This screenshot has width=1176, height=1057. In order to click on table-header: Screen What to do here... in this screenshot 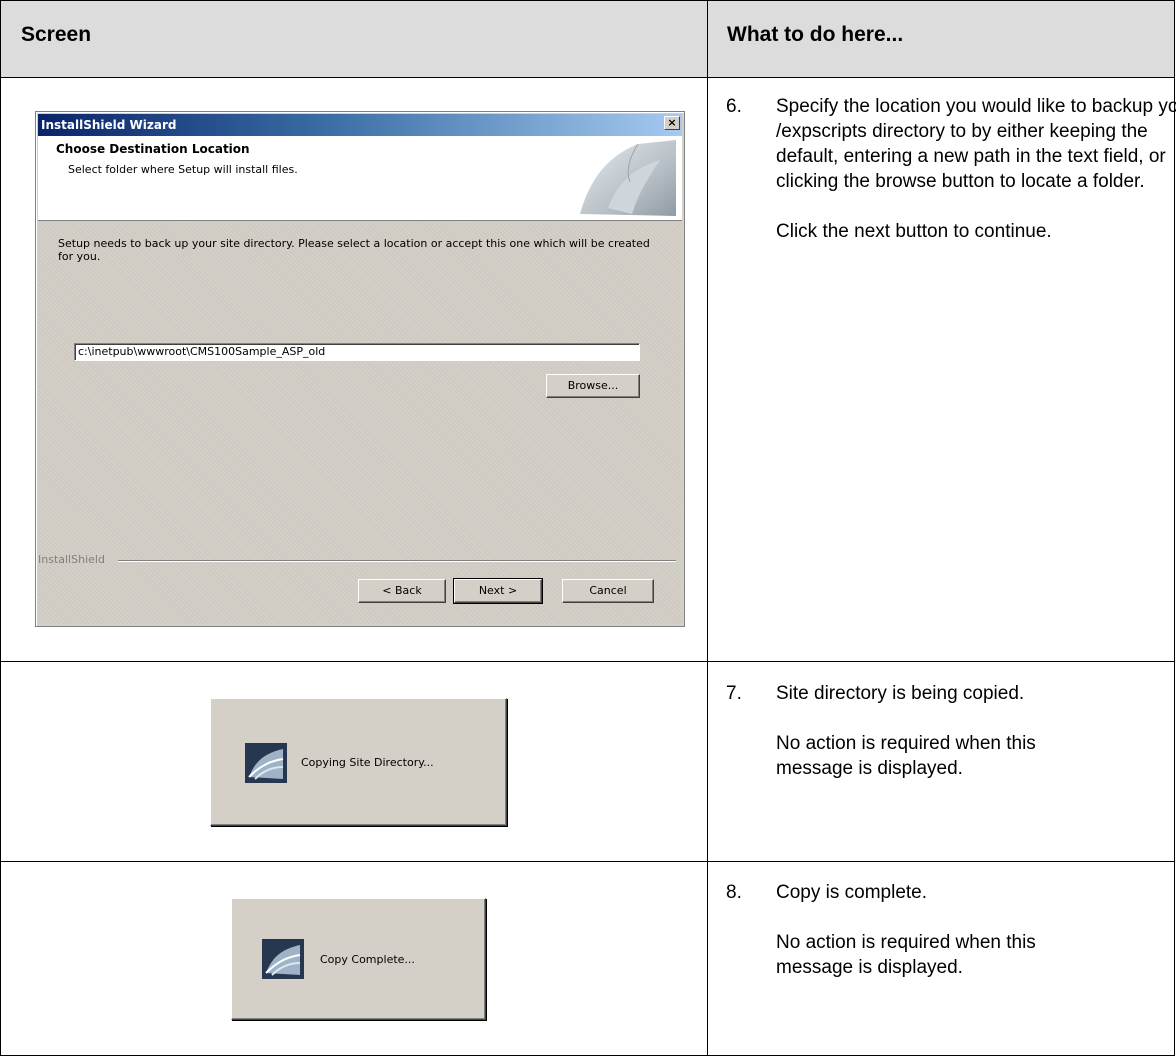, I will do `click(587, 39)`.